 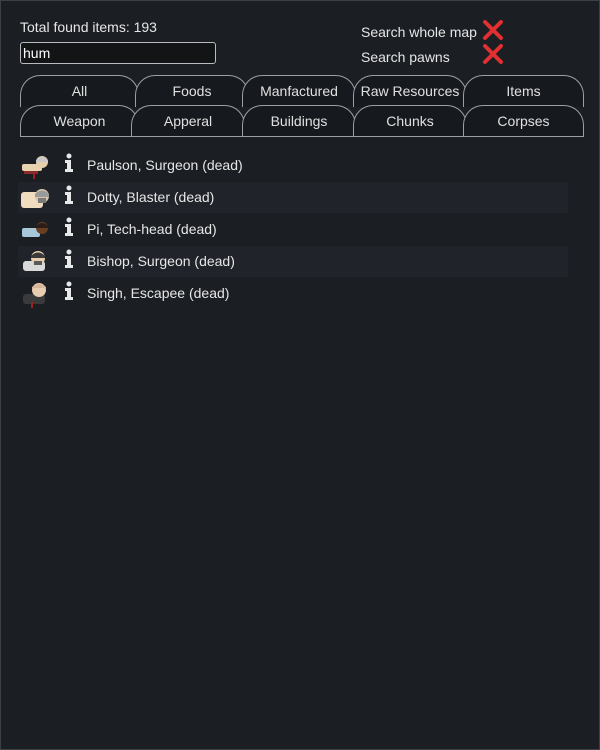 What do you see at coordinates (79, 91) in the screenshot?
I see `tab-all: All` at bounding box center [79, 91].